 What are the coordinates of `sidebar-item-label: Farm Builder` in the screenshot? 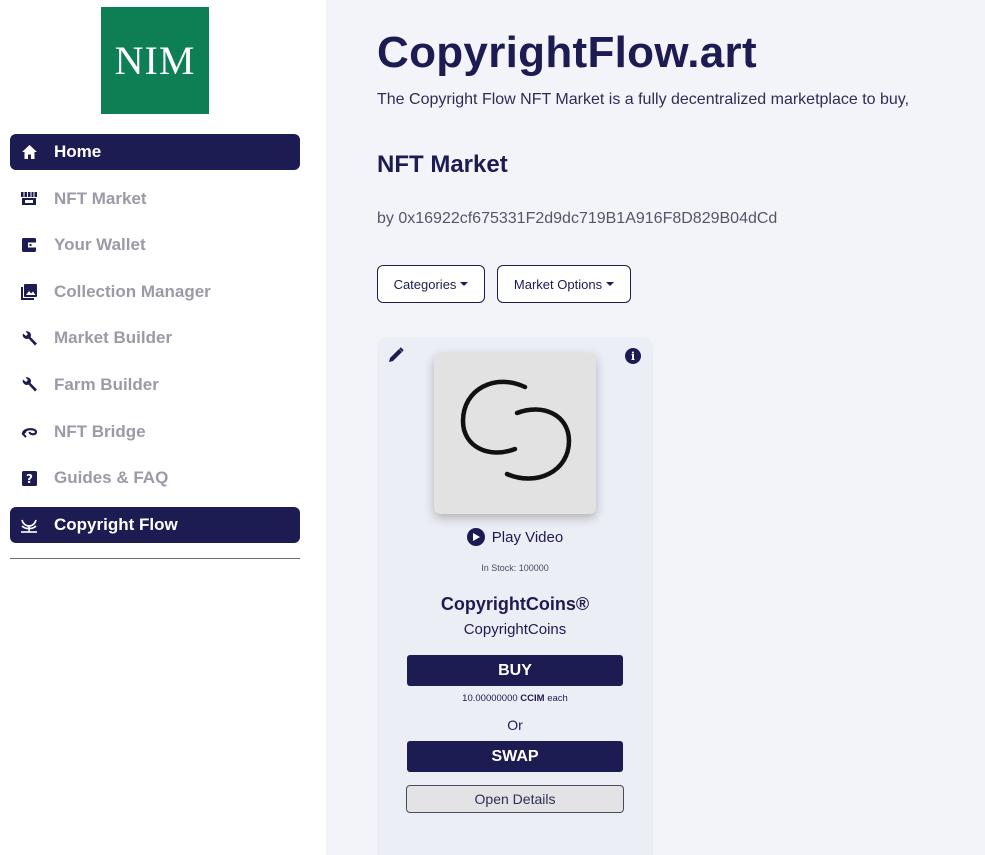 It's located at (106, 384).